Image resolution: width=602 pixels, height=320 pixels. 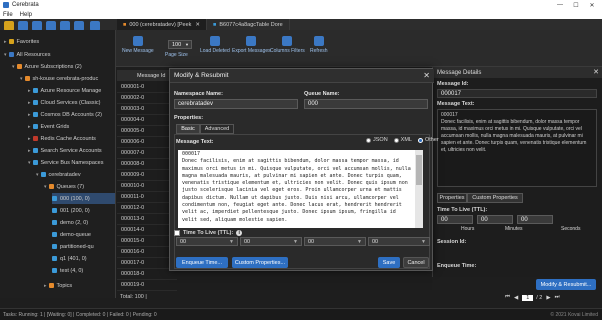 What do you see at coordinates (147, 263) in the screenshot?
I see `table-row: 000017-0` at bounding box center [147, 263].